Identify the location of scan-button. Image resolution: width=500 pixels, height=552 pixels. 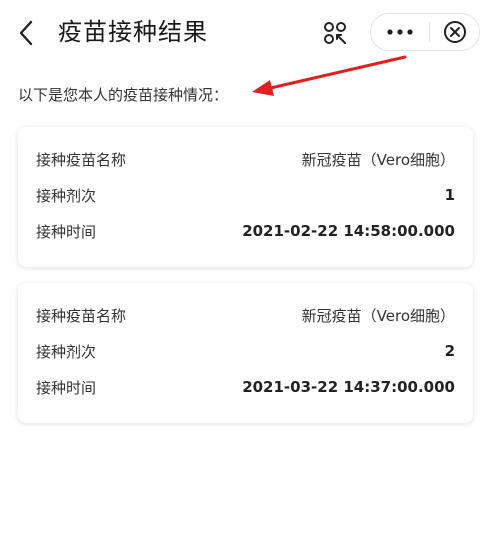
(335, 33).